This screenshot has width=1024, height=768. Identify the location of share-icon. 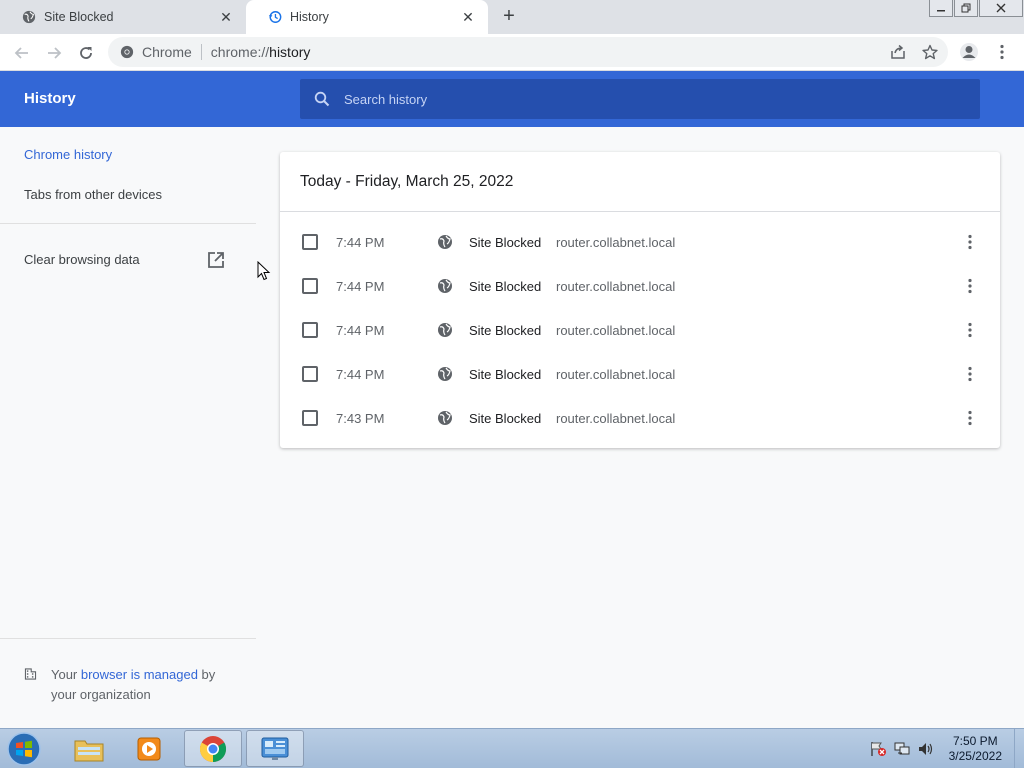
(898, 52).